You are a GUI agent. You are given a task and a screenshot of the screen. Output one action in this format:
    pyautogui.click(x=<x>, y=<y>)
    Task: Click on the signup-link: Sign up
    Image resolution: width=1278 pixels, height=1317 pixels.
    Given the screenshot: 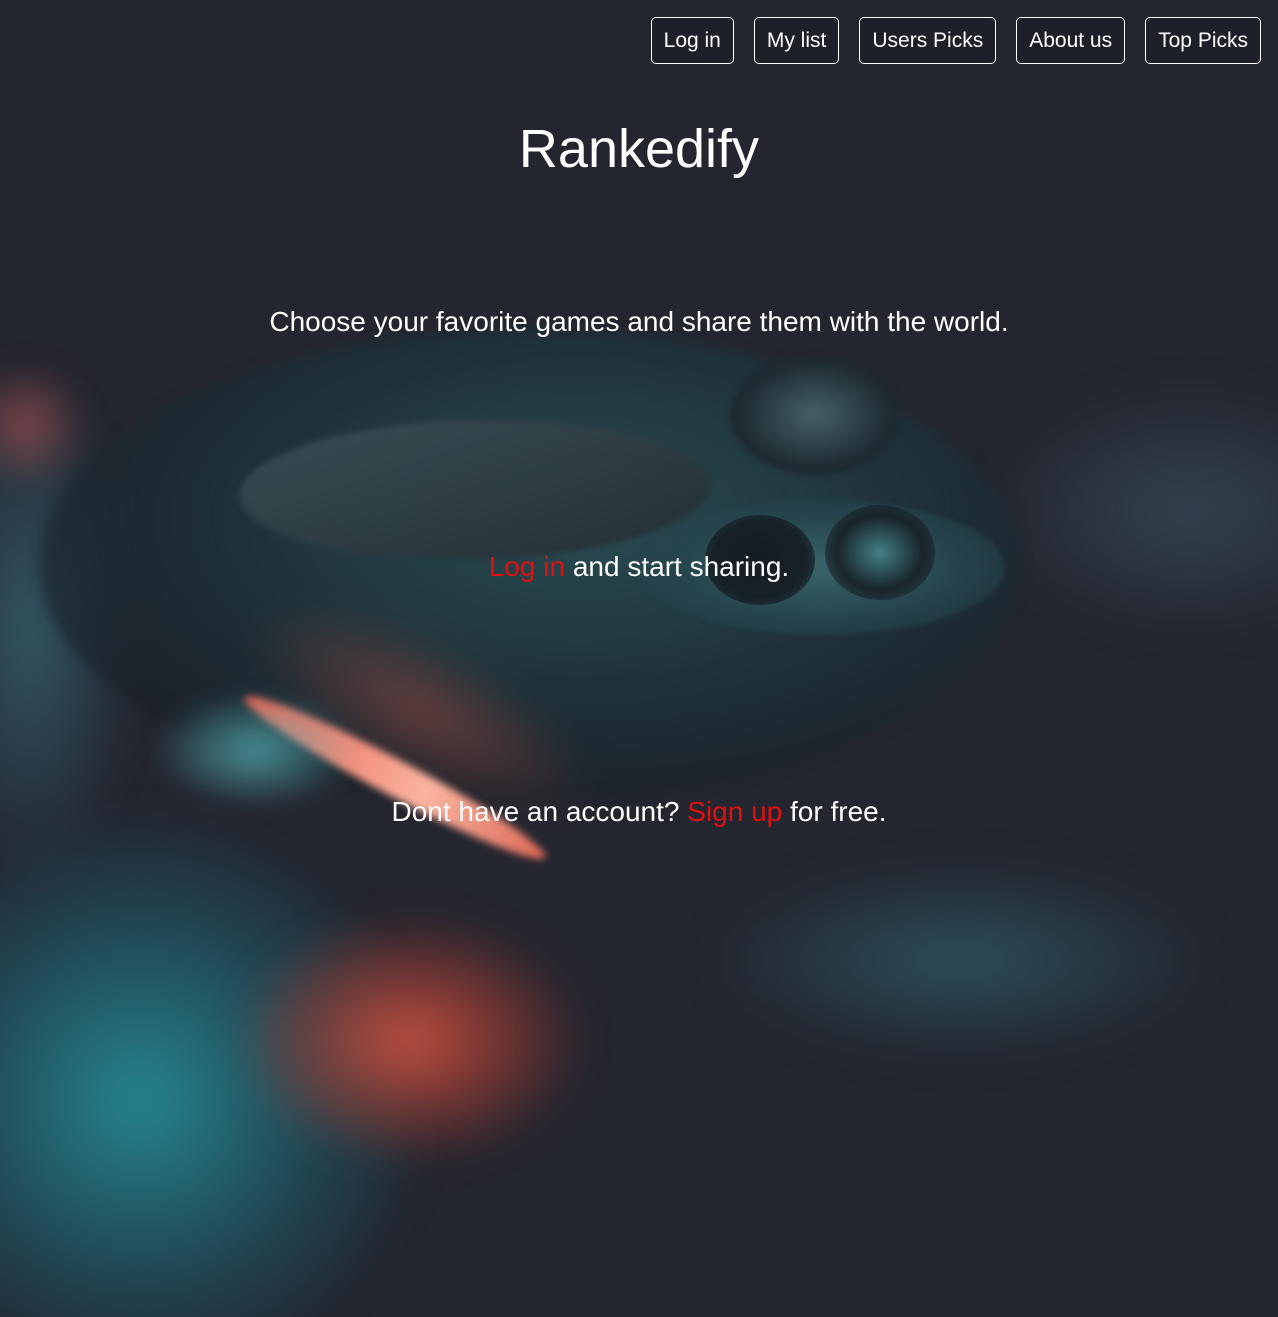 What is the action you would take?
    pyautogui.click(x=734, y=811)
    